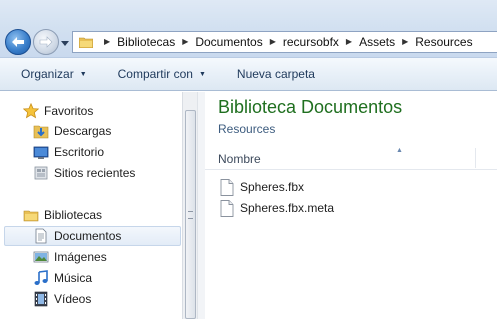 The width and height of the screenshot is (497, 319). What do you see at coordinates (80, 257) in the screenshot?
I see `nav-item-label: Imágenes` at bounding box center [80, 257].